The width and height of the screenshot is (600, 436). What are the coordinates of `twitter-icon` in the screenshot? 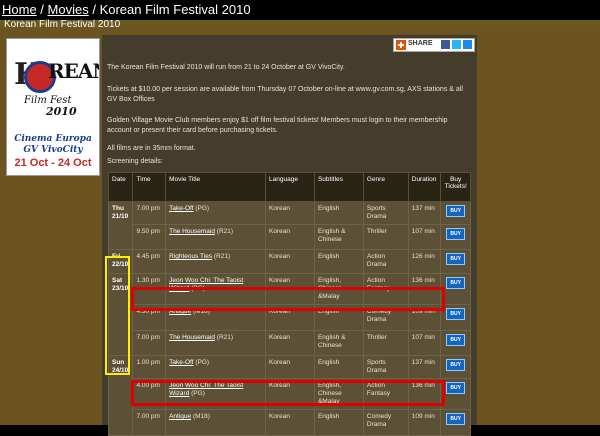 It's located at (456, 44).